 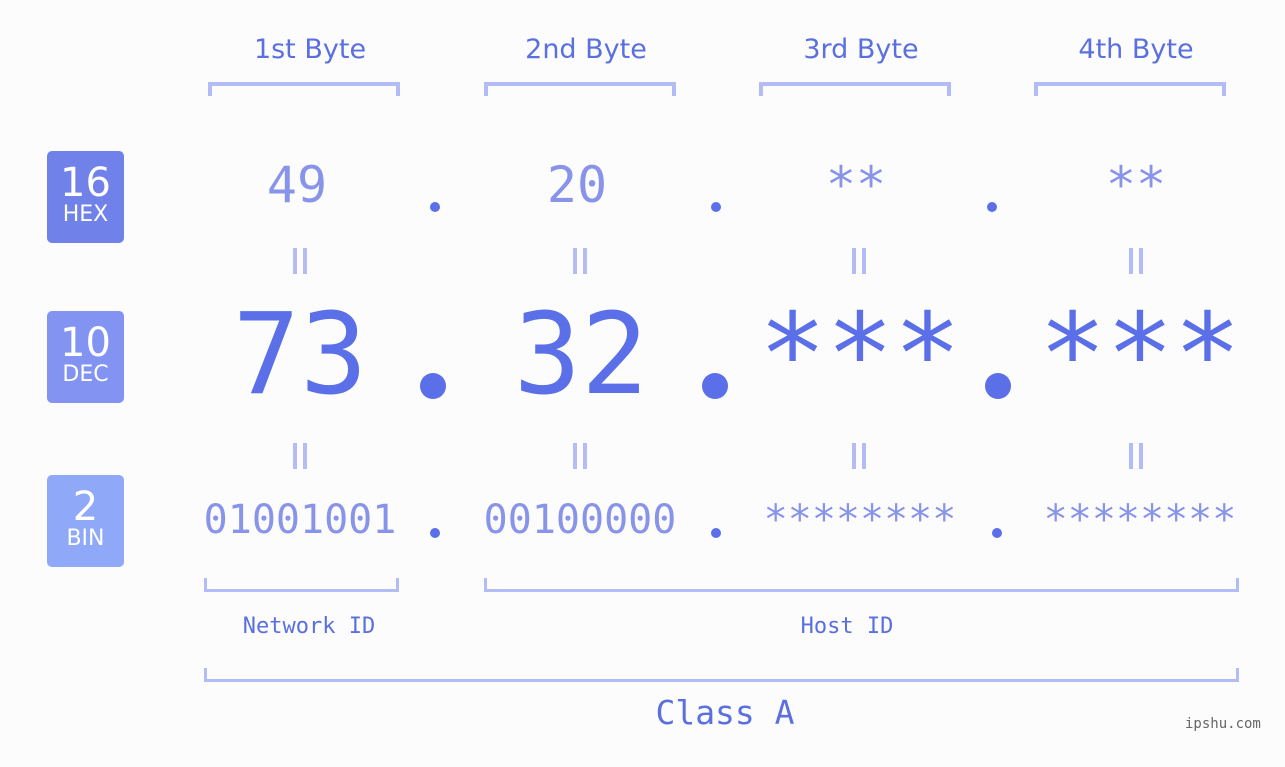 What do you see at coordinates (721, 675) in the screenshot?
I see `class-bracket` at bounding box center [721, 675].